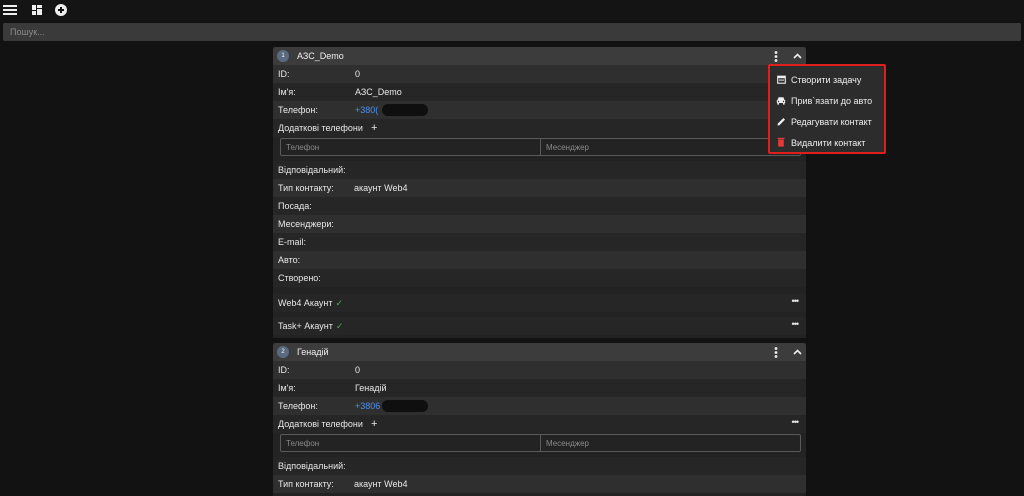 The height and width of the screenshot is (496, 1024). What do you see at coordinates (539, 224) in the screenshot?
I see `field-row-messengers: Месенджери:` at bounding box center [539, 224].